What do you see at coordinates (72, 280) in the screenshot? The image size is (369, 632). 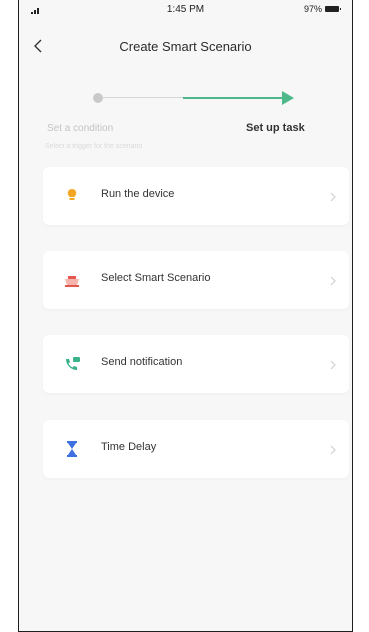 I see `scene-icon` at bounding box center [72, 280].